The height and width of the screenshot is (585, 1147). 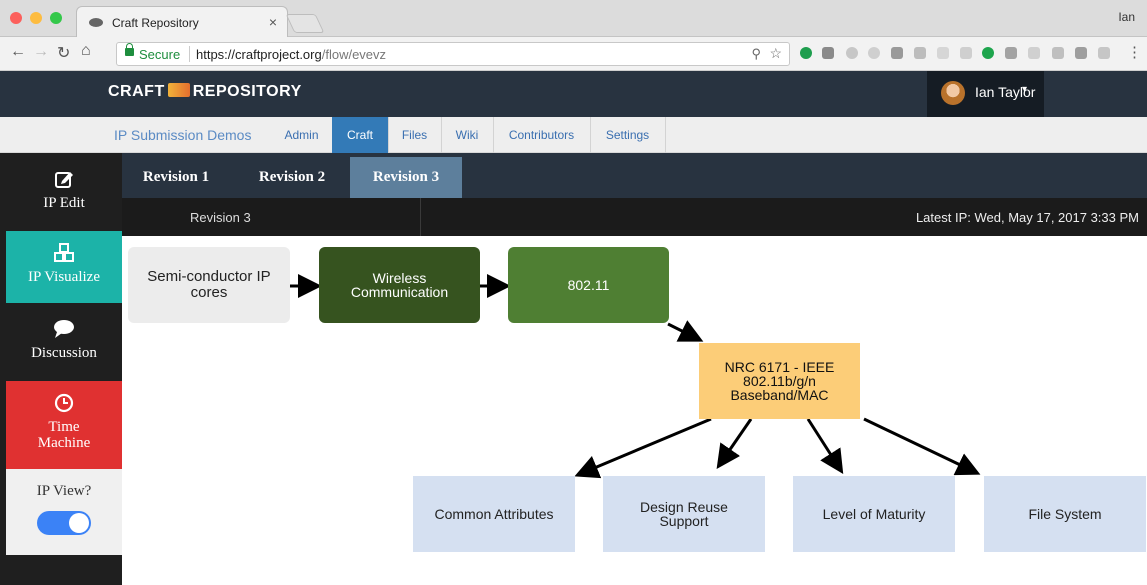 I want to click on sidebar-label: IP Edit, so click(x=64, y=203).